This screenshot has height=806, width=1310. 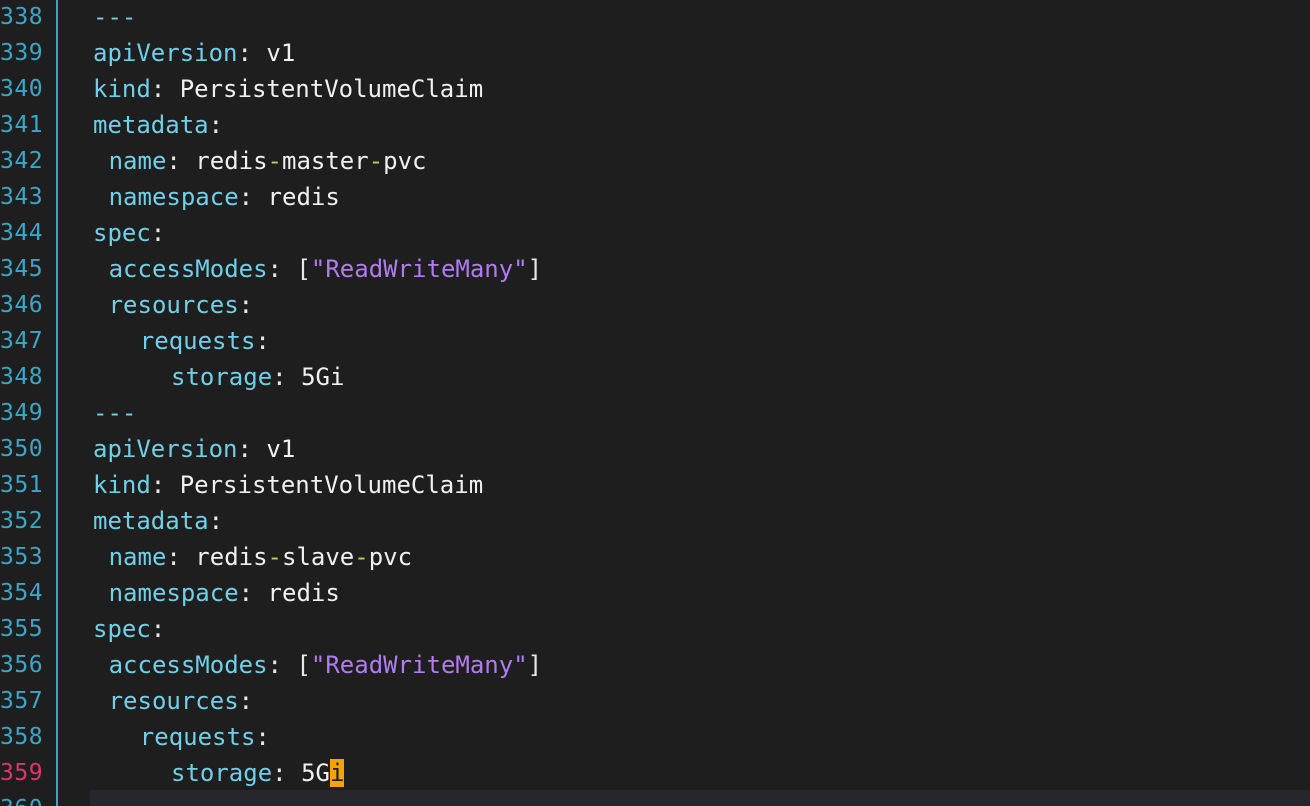 I want to click on line-number: 345, so click(x=22, y=269).